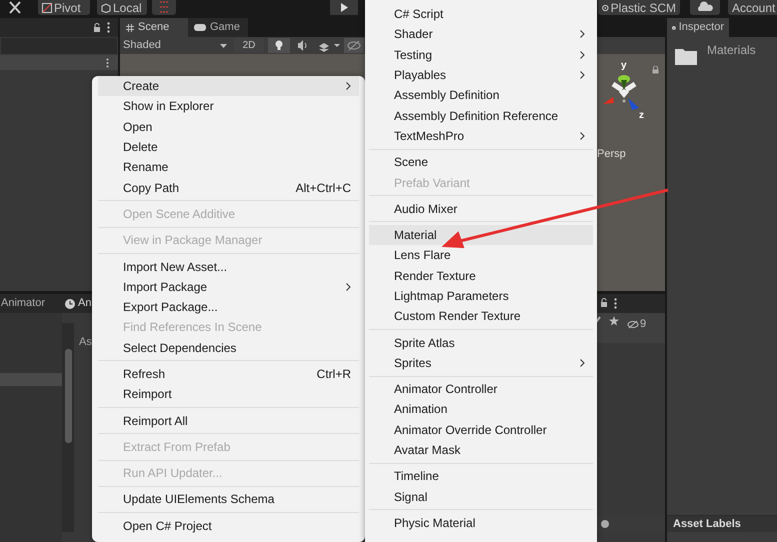 The height and width of the screenshot is (542, 777). Describe the element at coordinates (64, 7) in the screenshot. I see `pivot-button: Pivot` at that location.